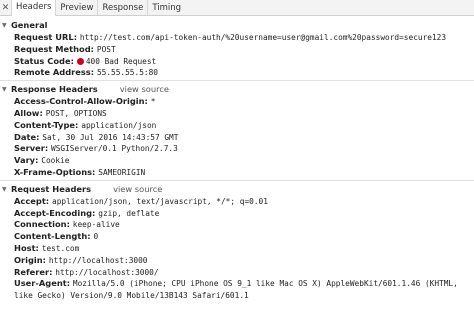  Describe the element at coordinates (28, 160) in the screenshot. I see `row-key: Vary:` at that location.